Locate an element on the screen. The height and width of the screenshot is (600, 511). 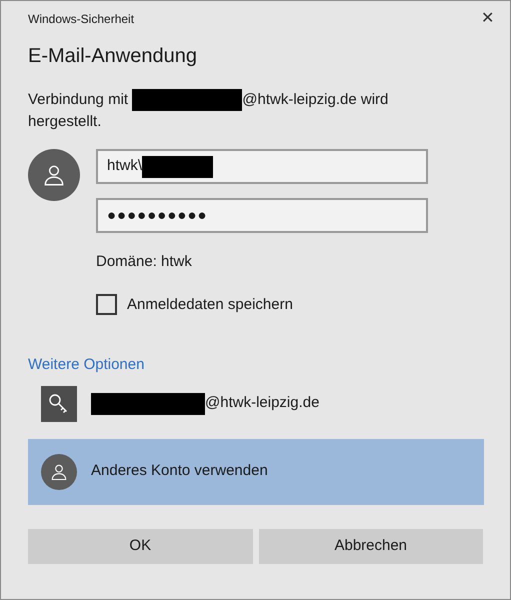
close-button: ✕ is located at coordinates (487, 19).